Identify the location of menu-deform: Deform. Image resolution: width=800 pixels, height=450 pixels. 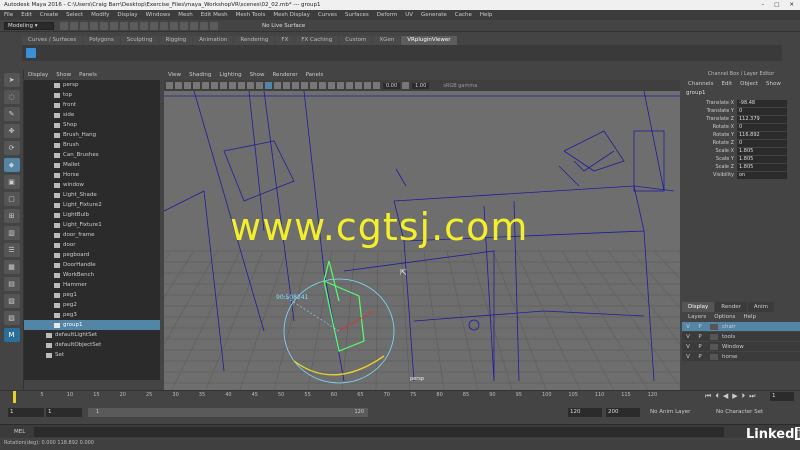
(387, 15).